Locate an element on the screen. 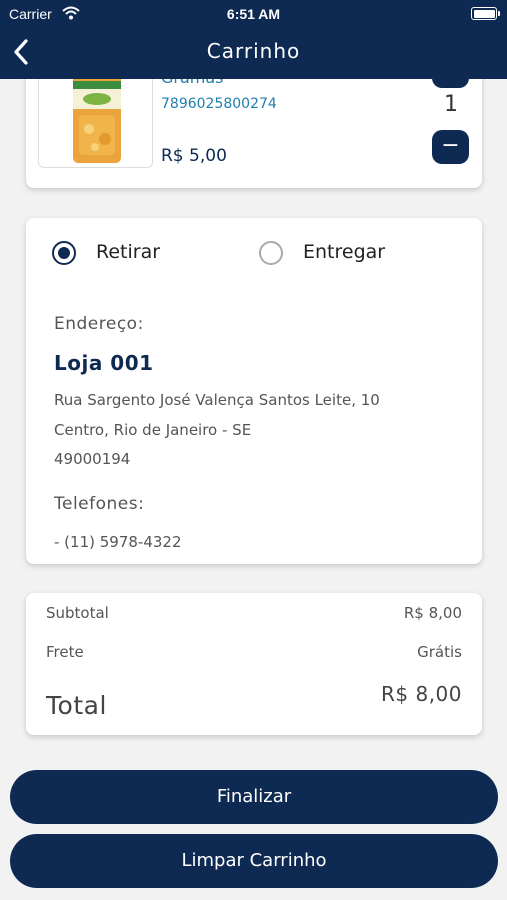  checkout-button: Finalizar is located at coordinates (254, 797).